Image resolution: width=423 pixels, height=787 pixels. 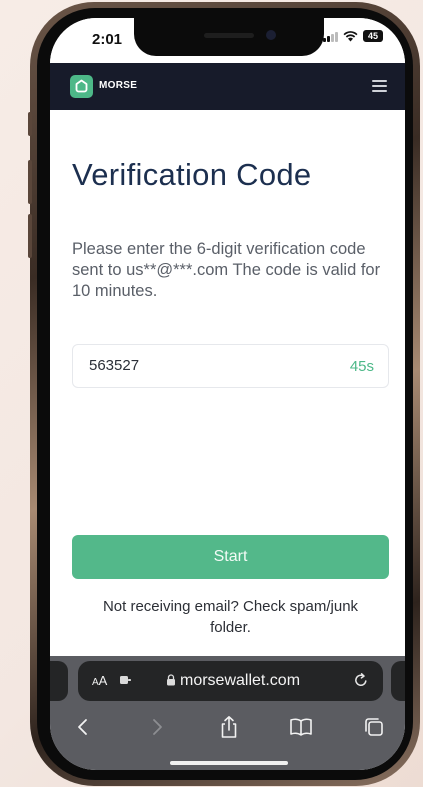 What do you see at coordinates (118, 85) in the screenshot?
I see `brand-name: MORSE` at bounding box center [118, 85].